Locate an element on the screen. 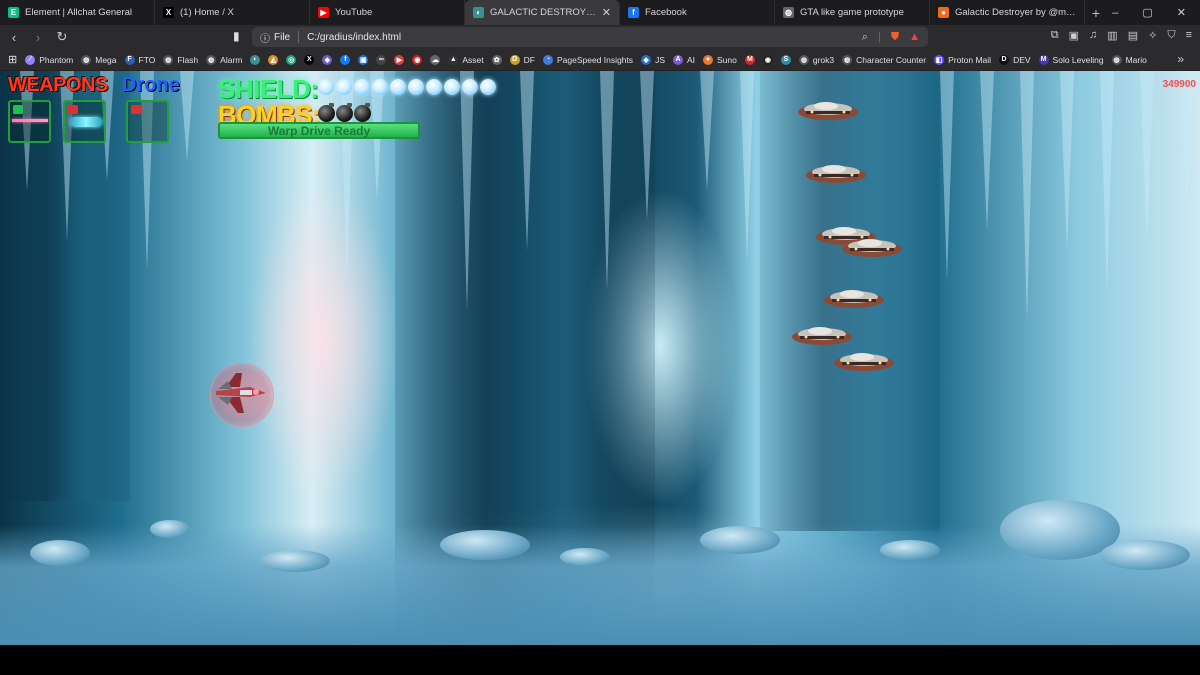 The height and width of the screenshot is (675, 1200). music-icon: ♫ is located at coordinates (1093, 35).